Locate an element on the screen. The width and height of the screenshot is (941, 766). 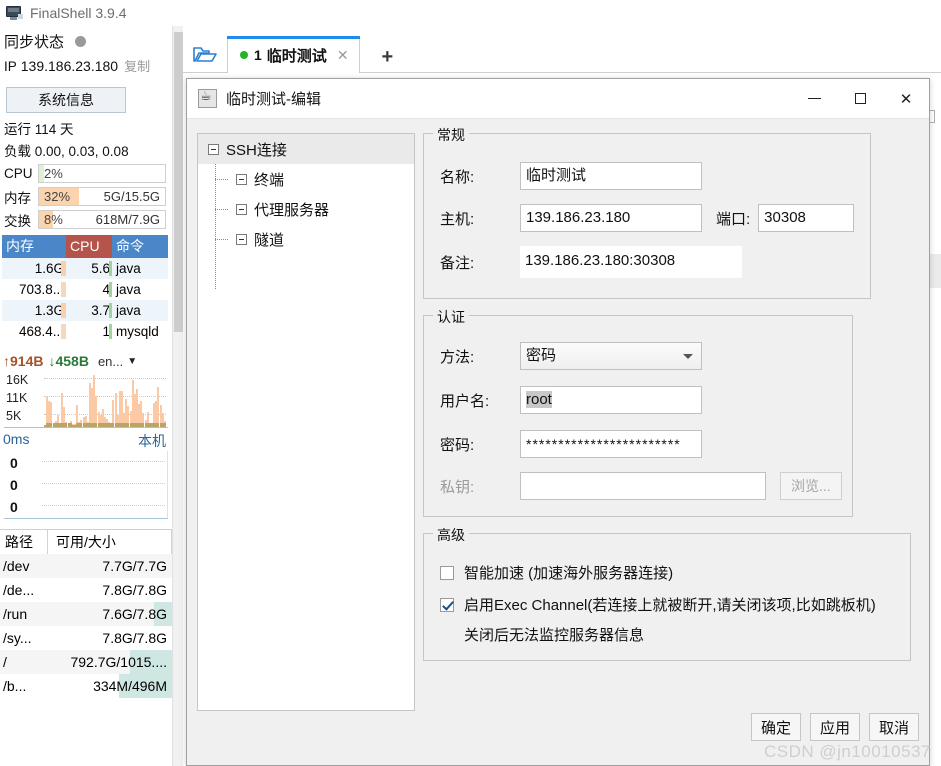
plus-icon: + is located at coordinates (388, 59).